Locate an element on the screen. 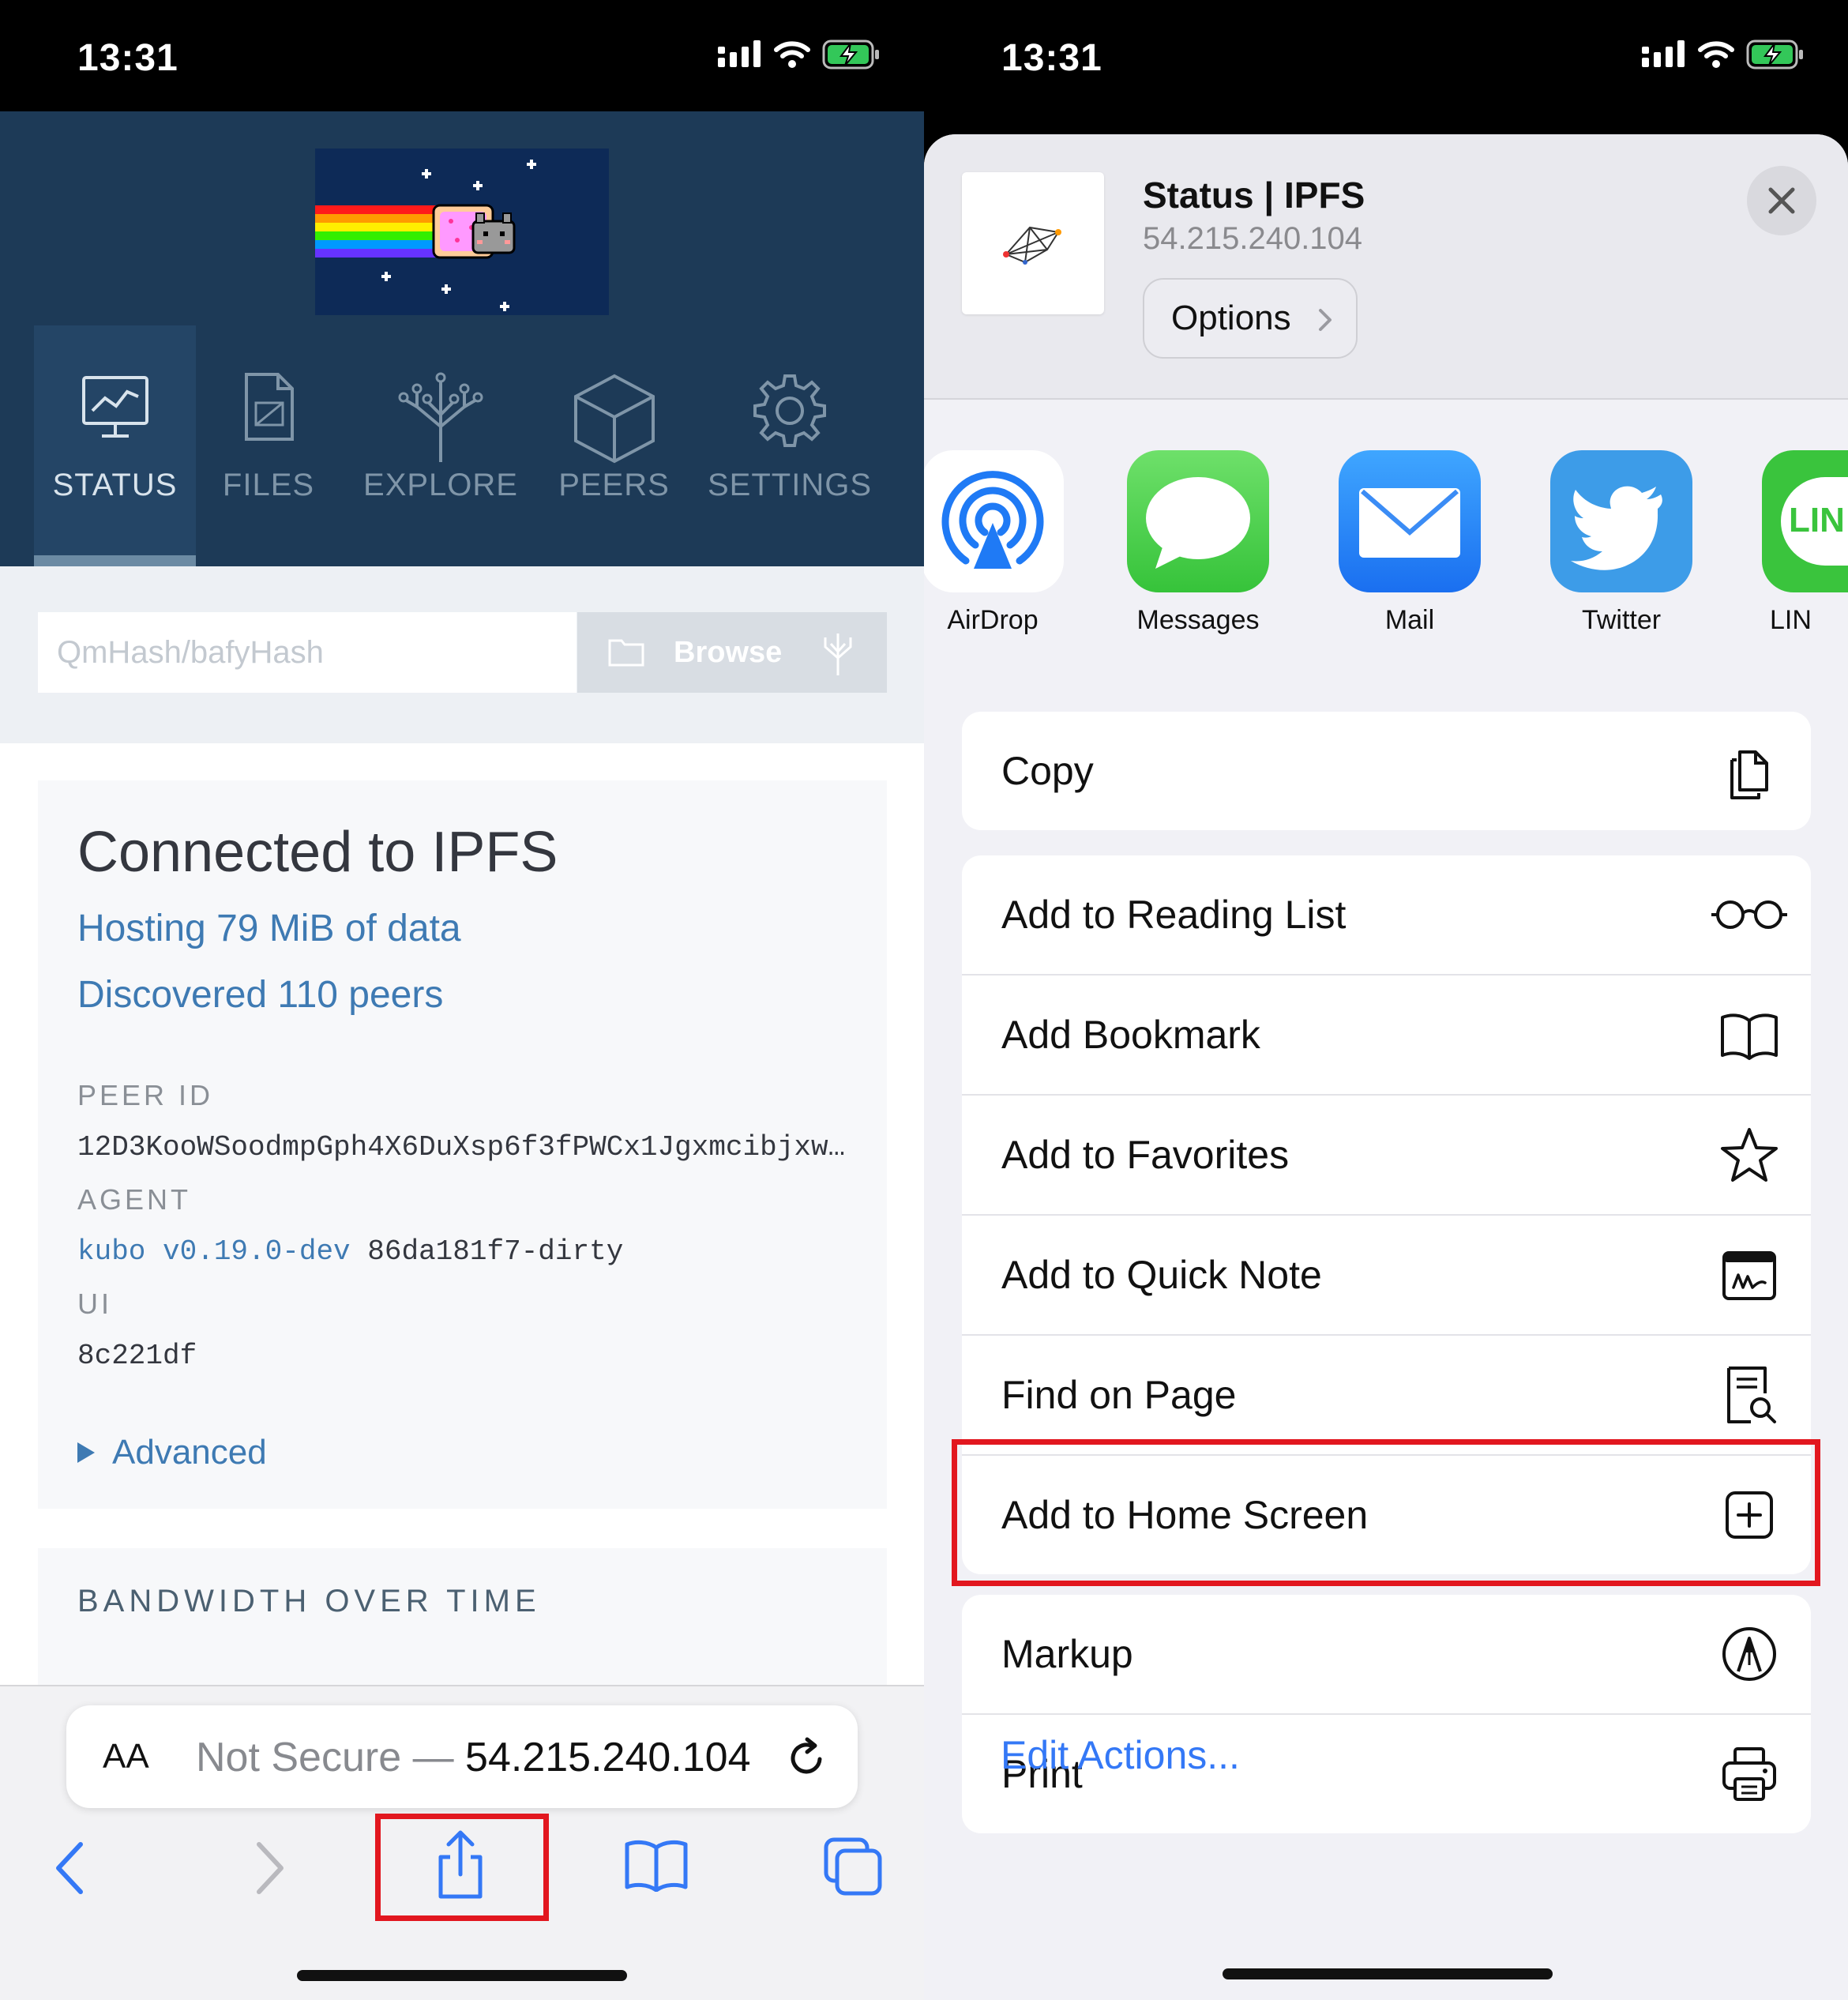 This screenshot has height=2000, width=1848. airdrop-label: AirDrop is located at coordinates (993, 620).